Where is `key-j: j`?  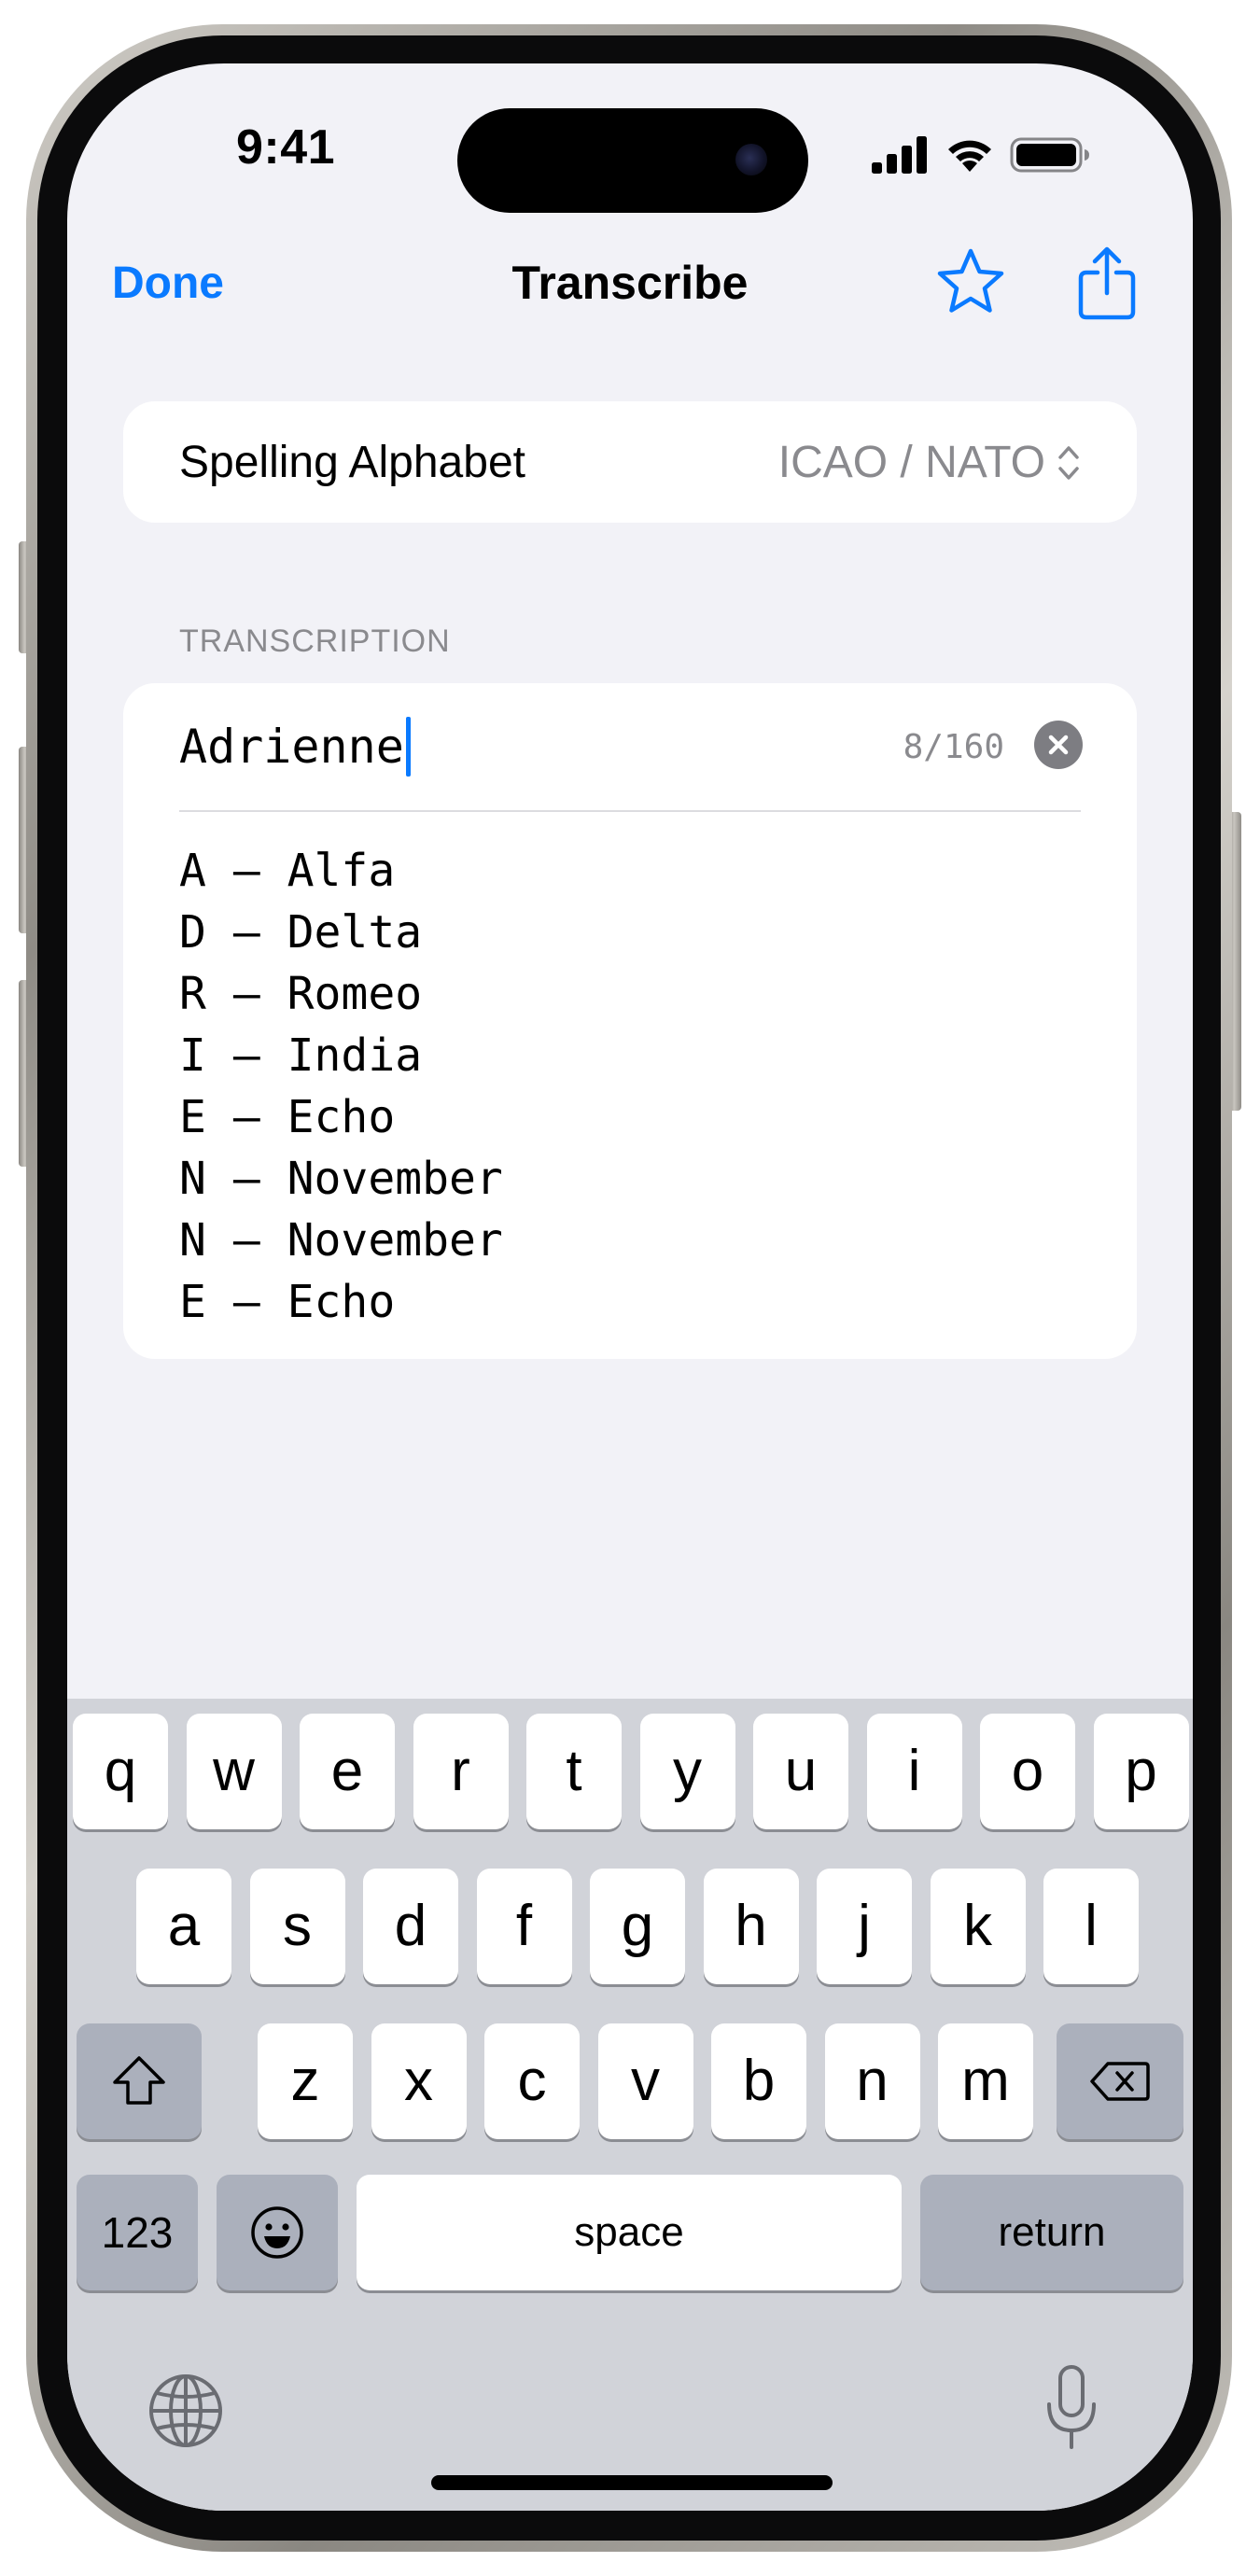 key-j: j is located at coordinates (864, 1926).